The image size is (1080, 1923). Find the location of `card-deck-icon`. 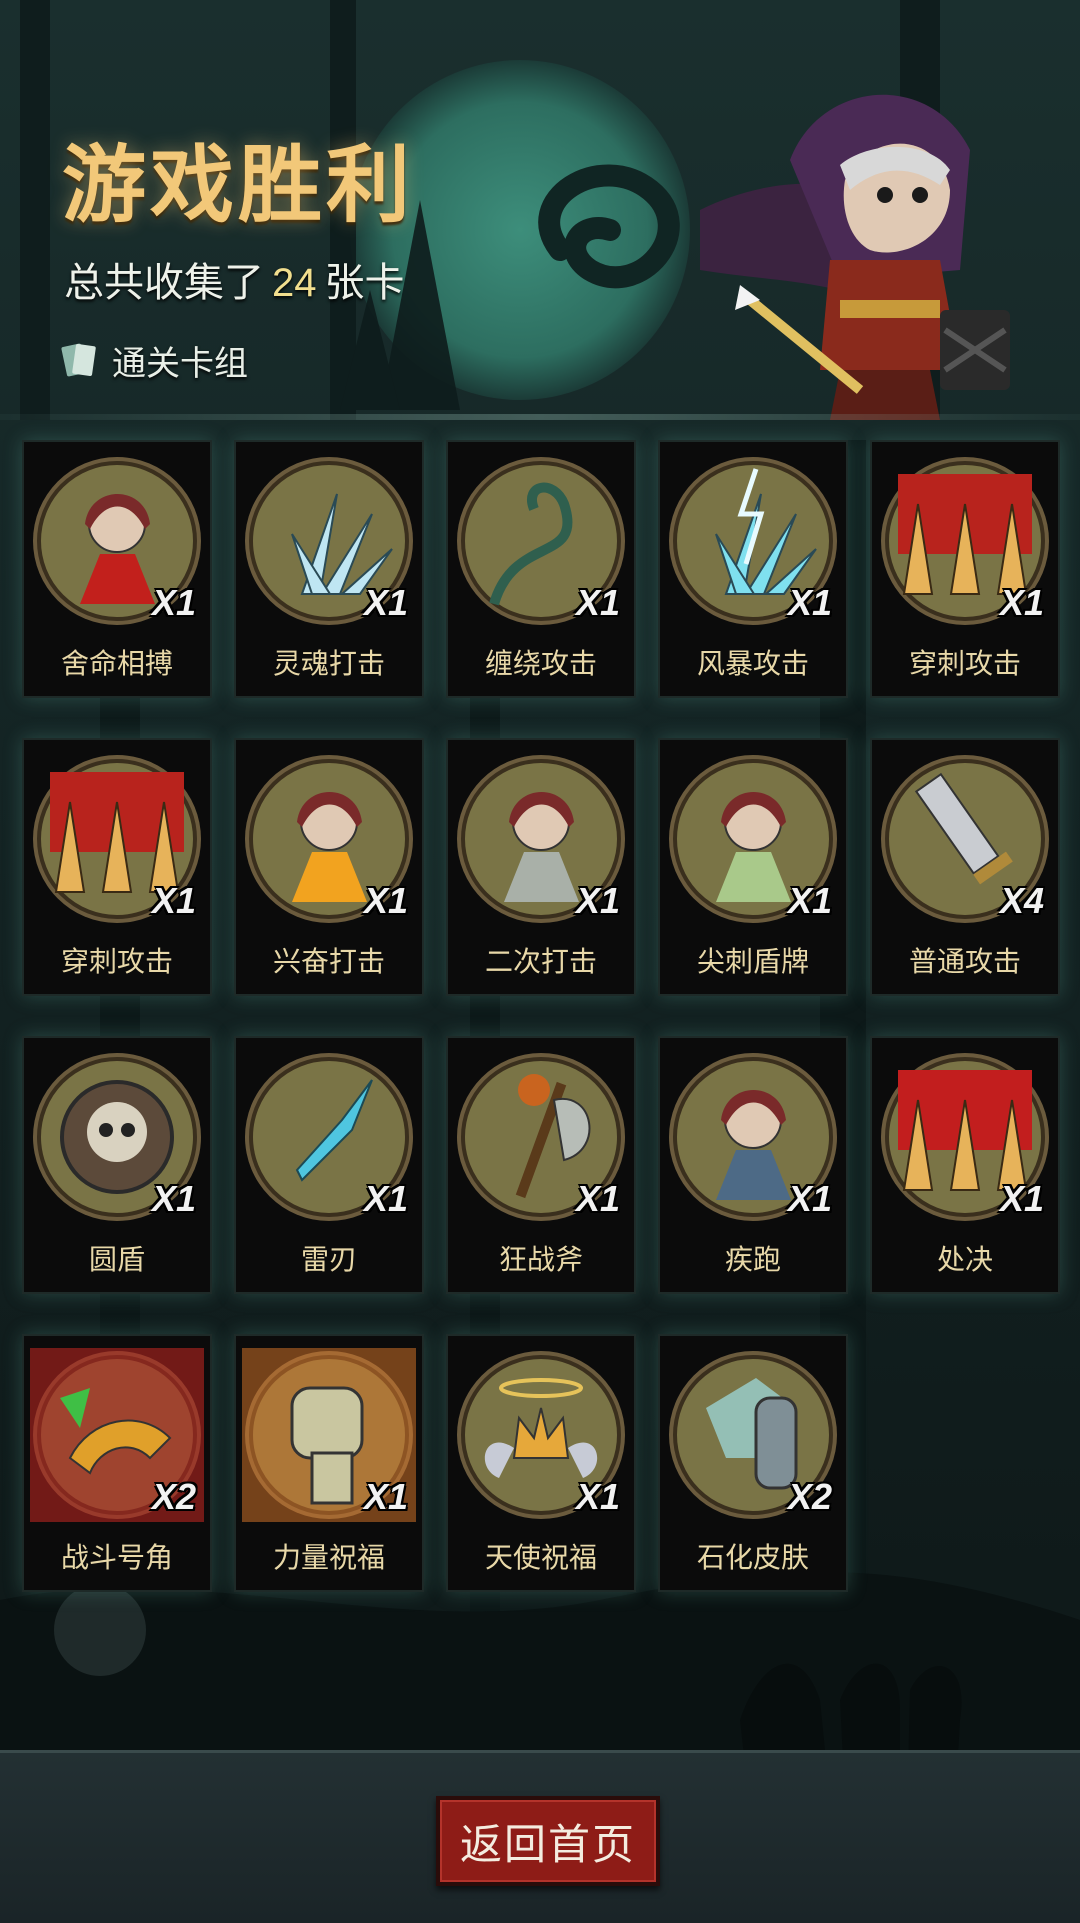

card-deck-icon is located at coordinates (78, 359).